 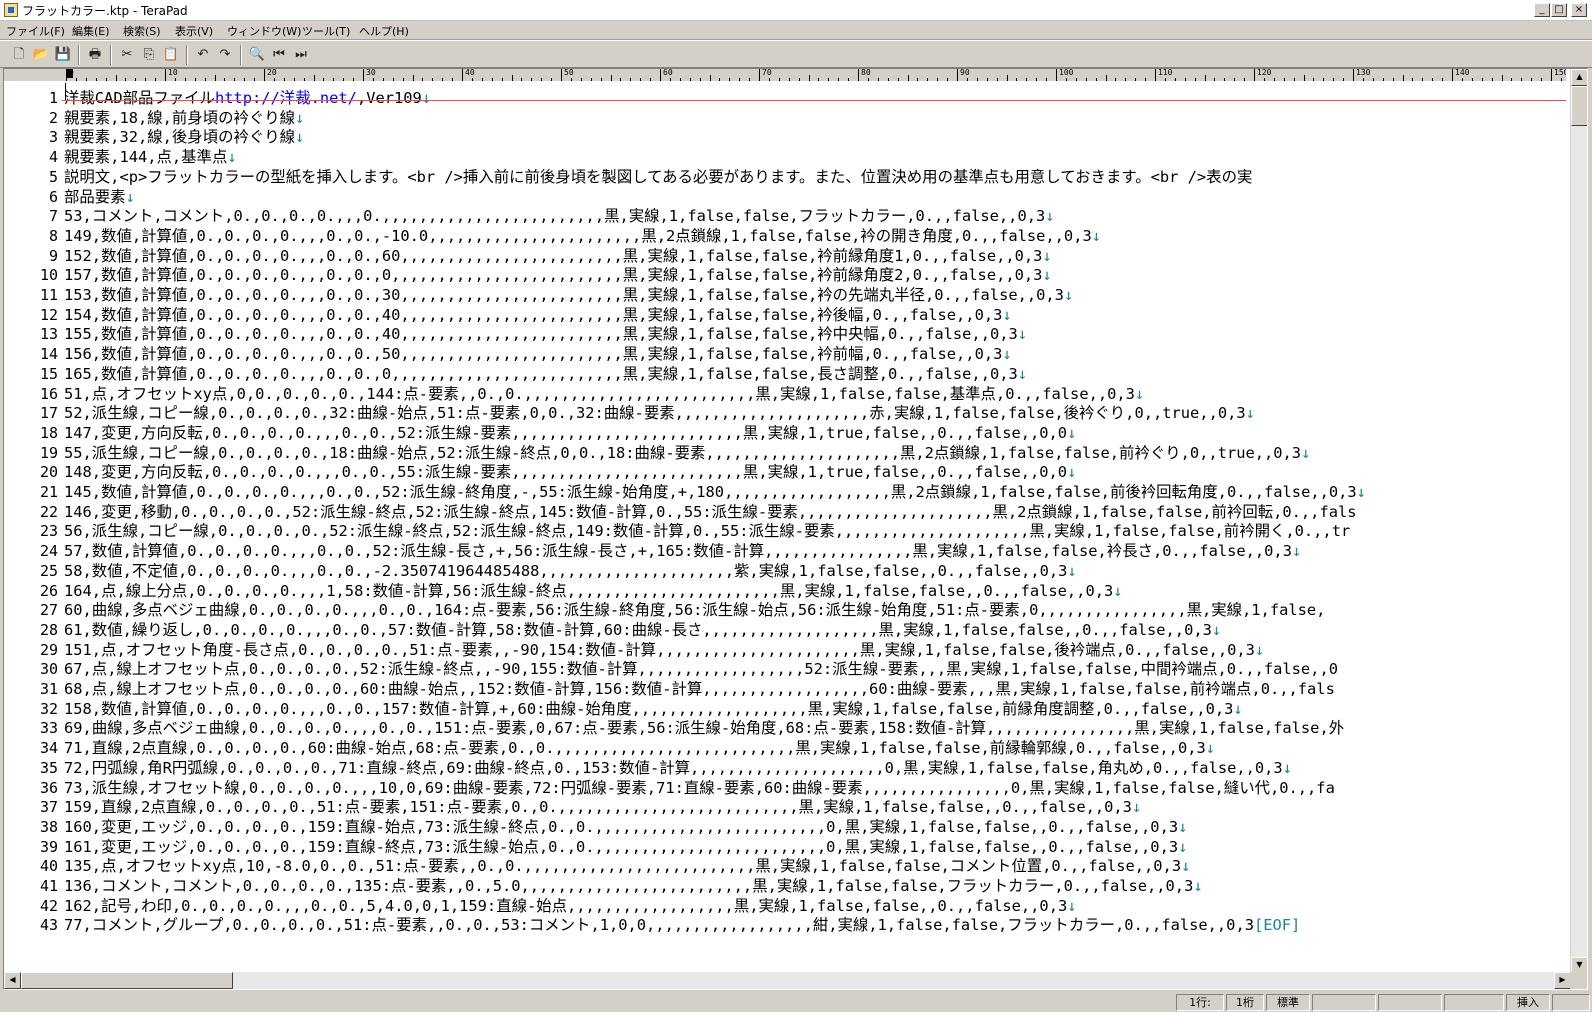 What do you see at coordinates (1578, 521) in the screenshot?
I see `vertical-scrollbar: ▲ ▼` at bounding box center [1578, 521].